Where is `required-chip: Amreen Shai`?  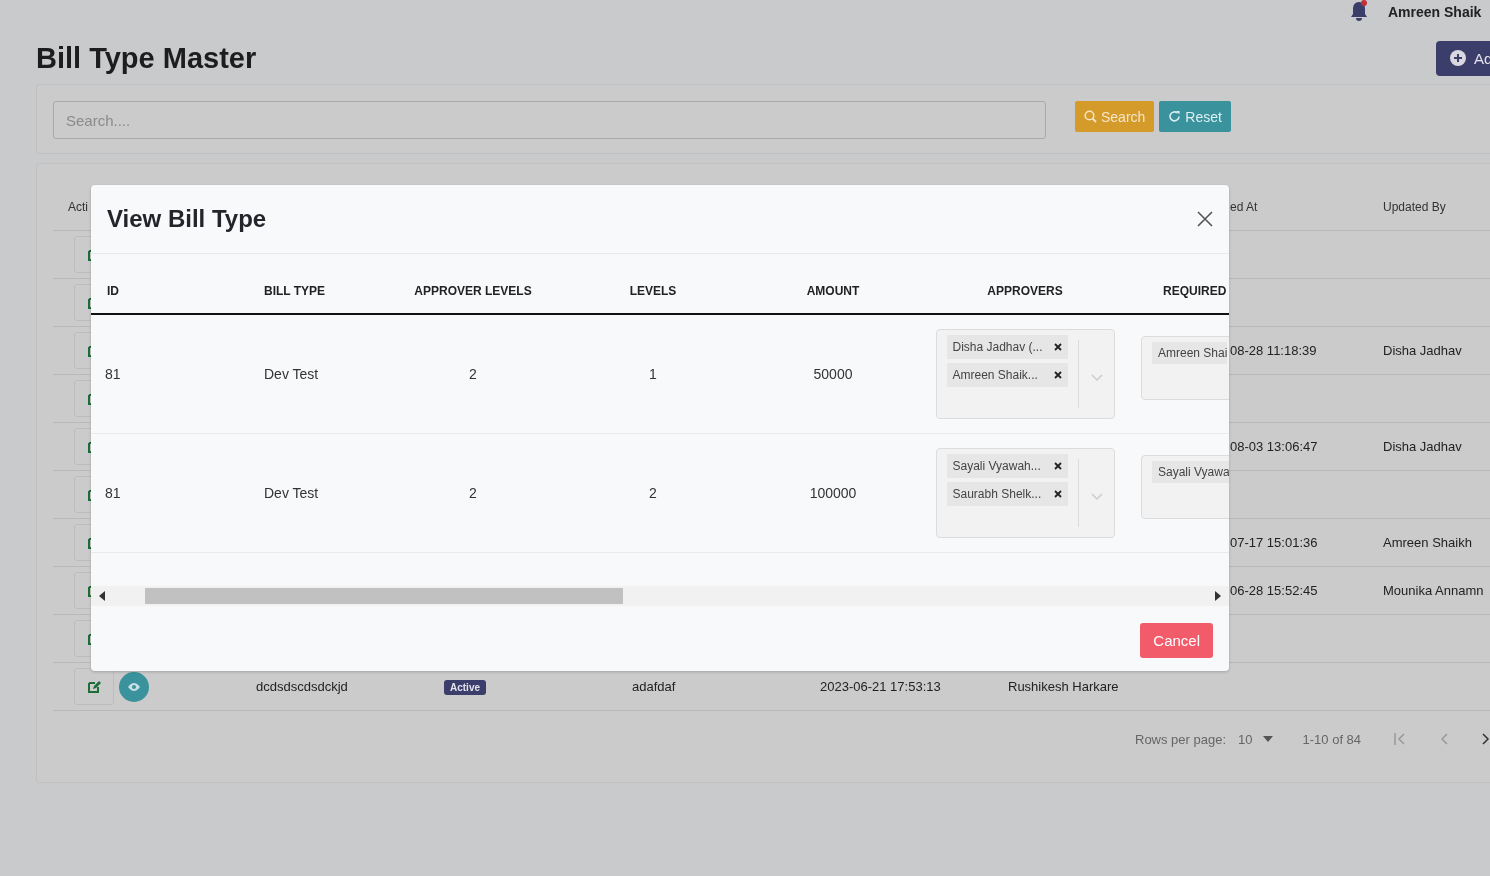
required-chip: Amreen Shai is located at coordinates (1190, 353).